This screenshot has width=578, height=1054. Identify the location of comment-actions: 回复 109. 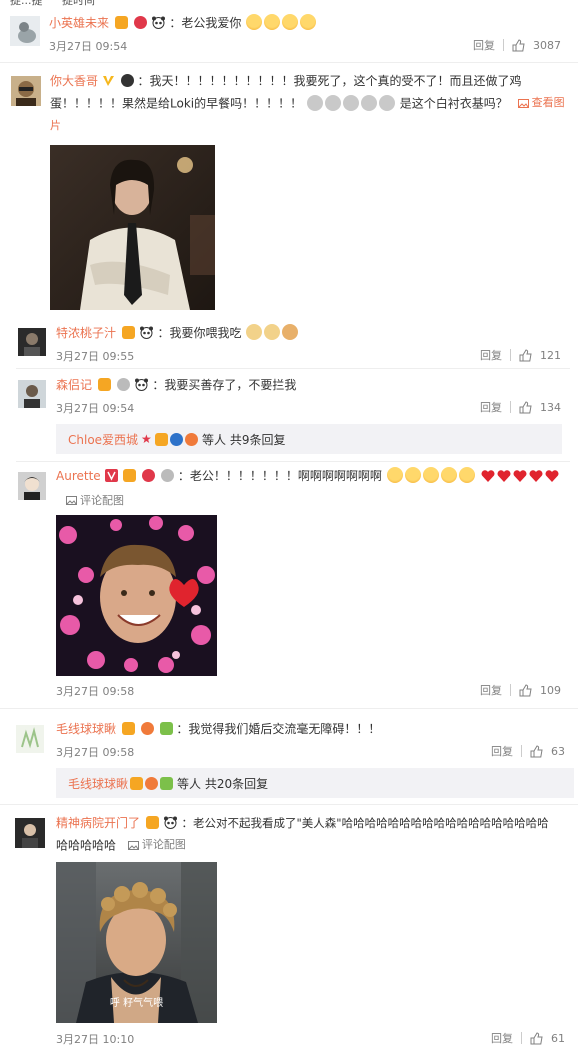
(520, 690).